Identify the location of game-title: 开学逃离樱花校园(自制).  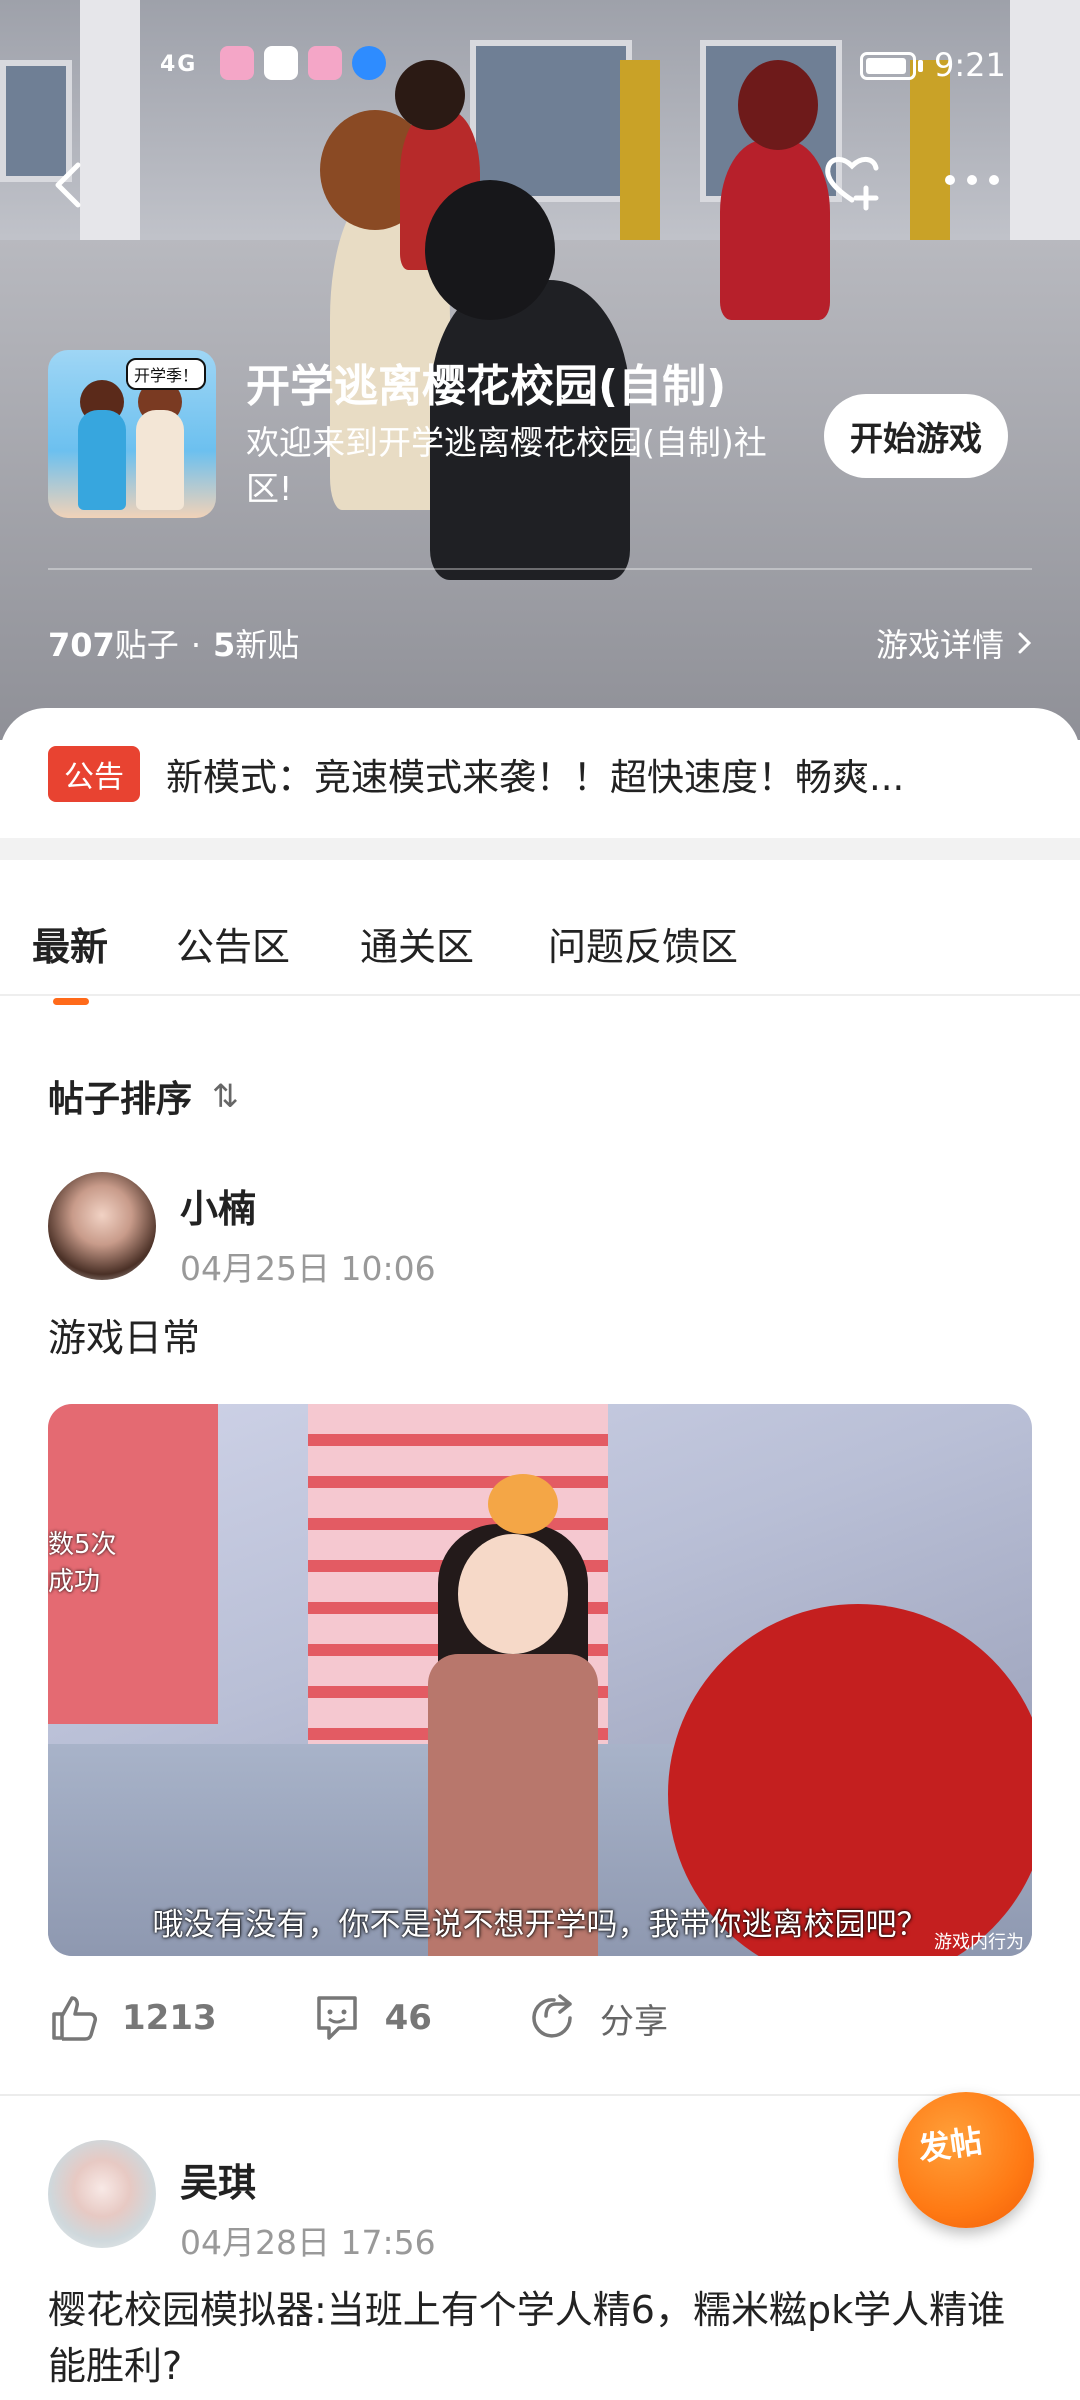
(486, 386).